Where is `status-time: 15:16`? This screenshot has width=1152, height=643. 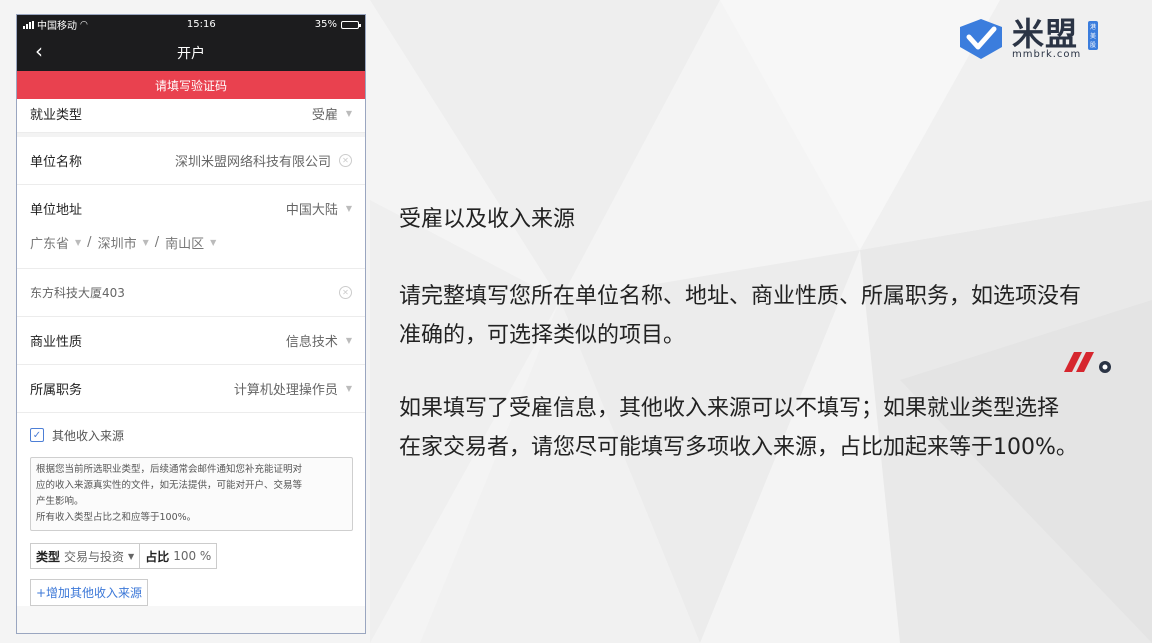
status-time: 15:16 is located at coordinates (201, 24).